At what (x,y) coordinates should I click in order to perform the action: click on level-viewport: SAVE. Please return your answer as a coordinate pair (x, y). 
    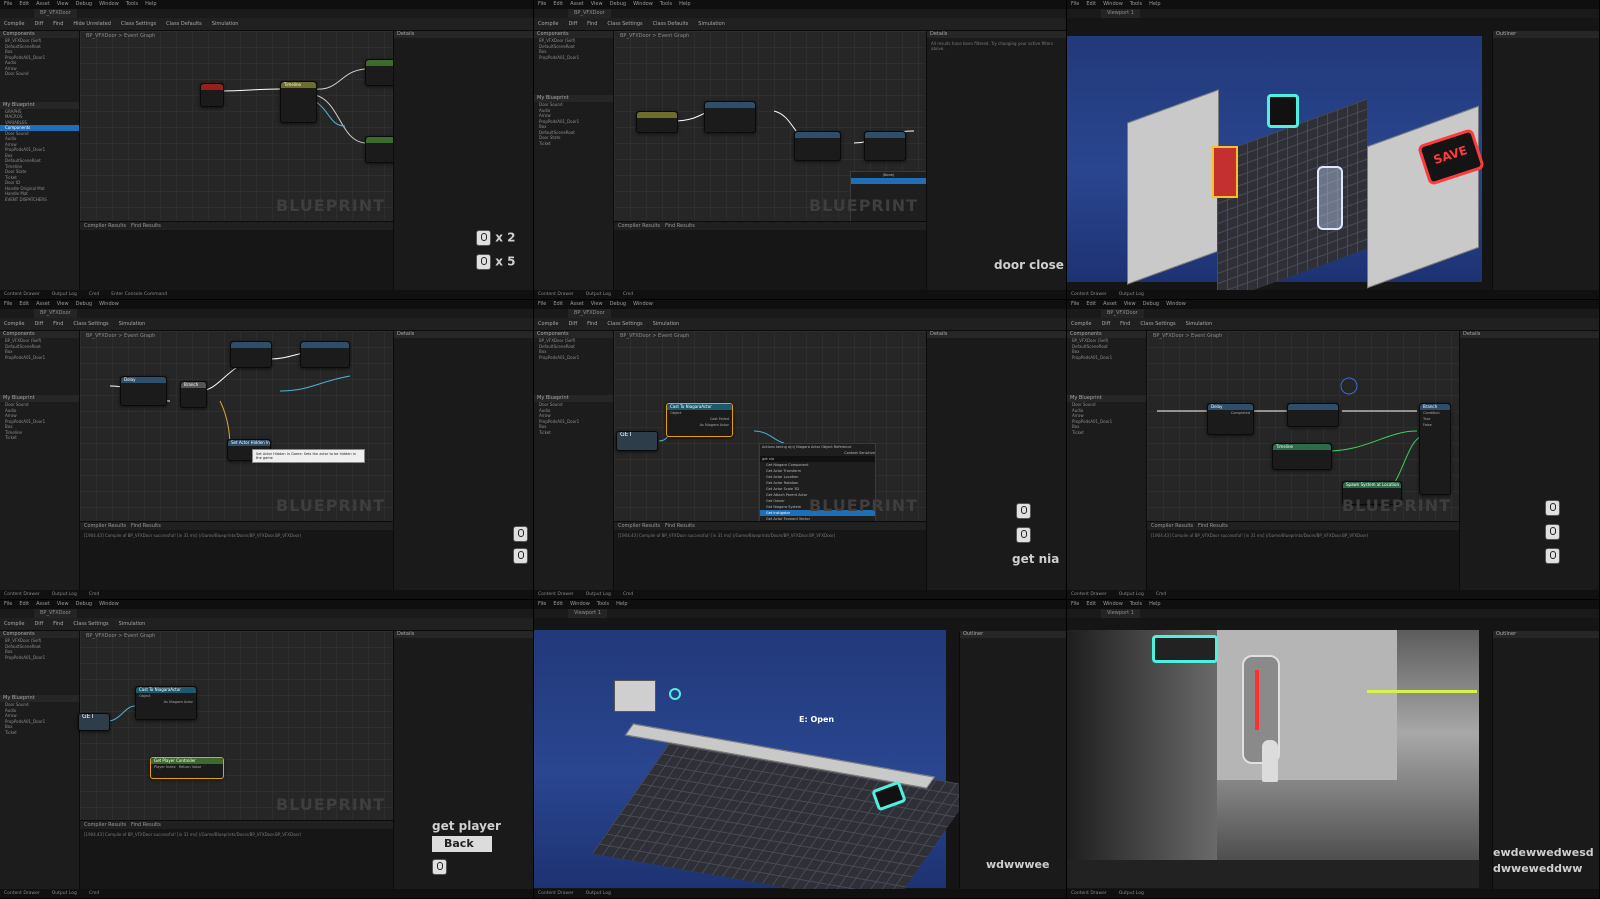
    Looking at the image, I should click on (1276, 167).